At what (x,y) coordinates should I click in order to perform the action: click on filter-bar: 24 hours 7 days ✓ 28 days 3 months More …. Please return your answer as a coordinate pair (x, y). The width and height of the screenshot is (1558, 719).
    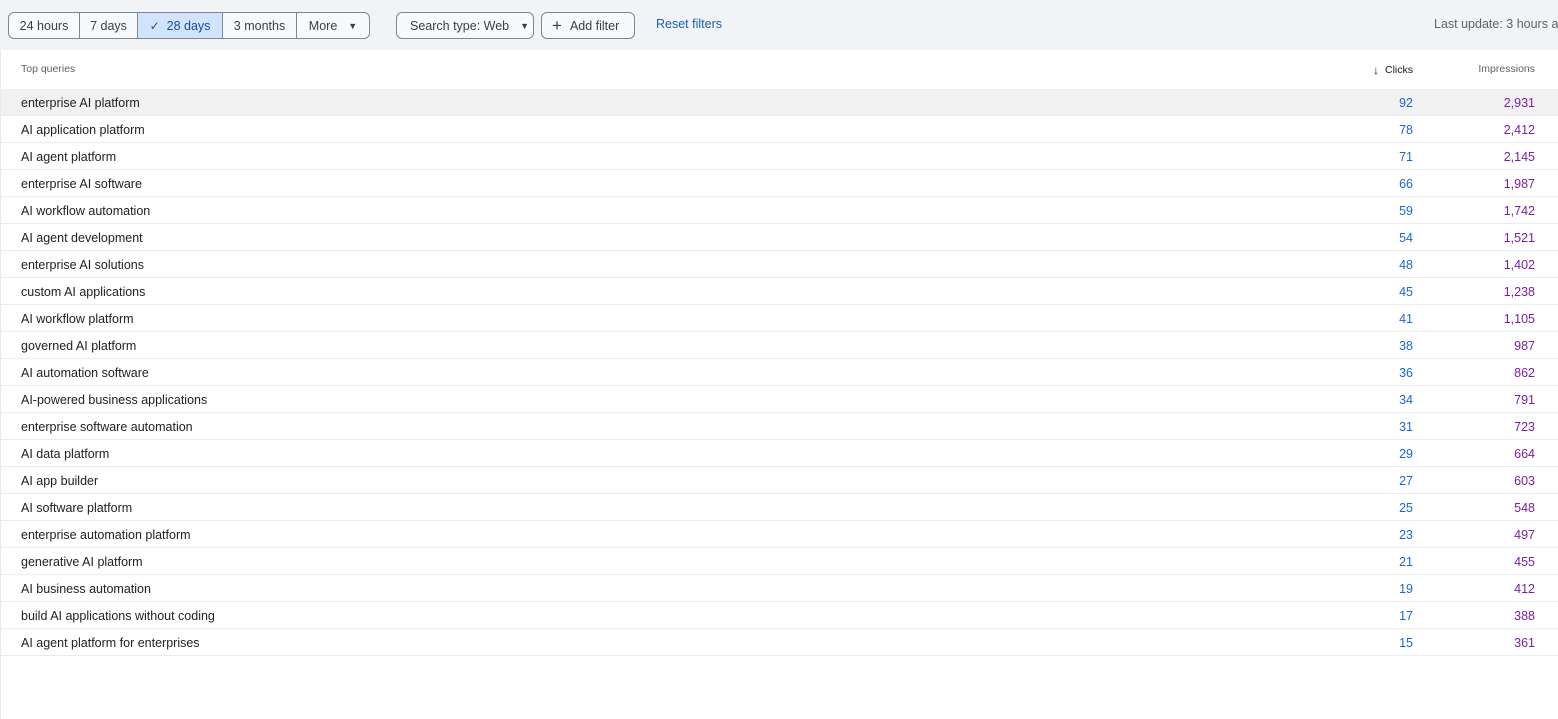
    Looking at the image, I should click on (779, 25).